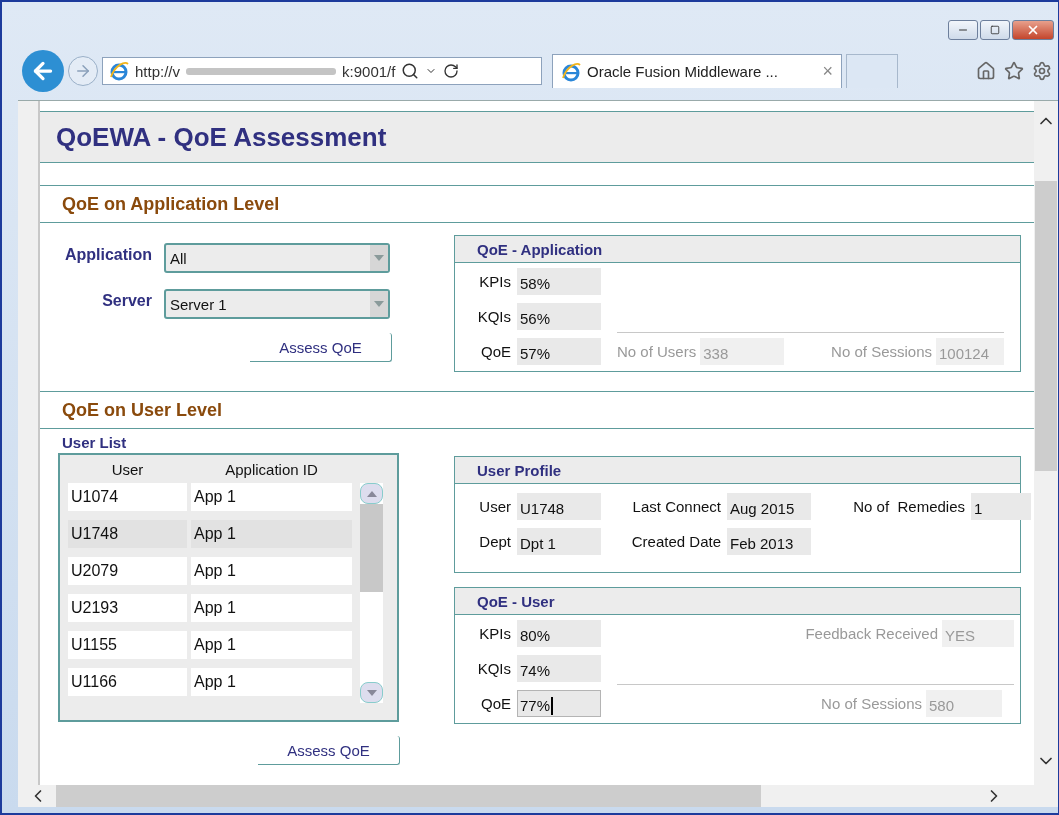 Image resolution: width=1059 pixels, height=815 pixels. What do you see at coordinates (737, 470) in the screenshot?
I see `panel-title: User Profile` at bounding box center [737, 470].